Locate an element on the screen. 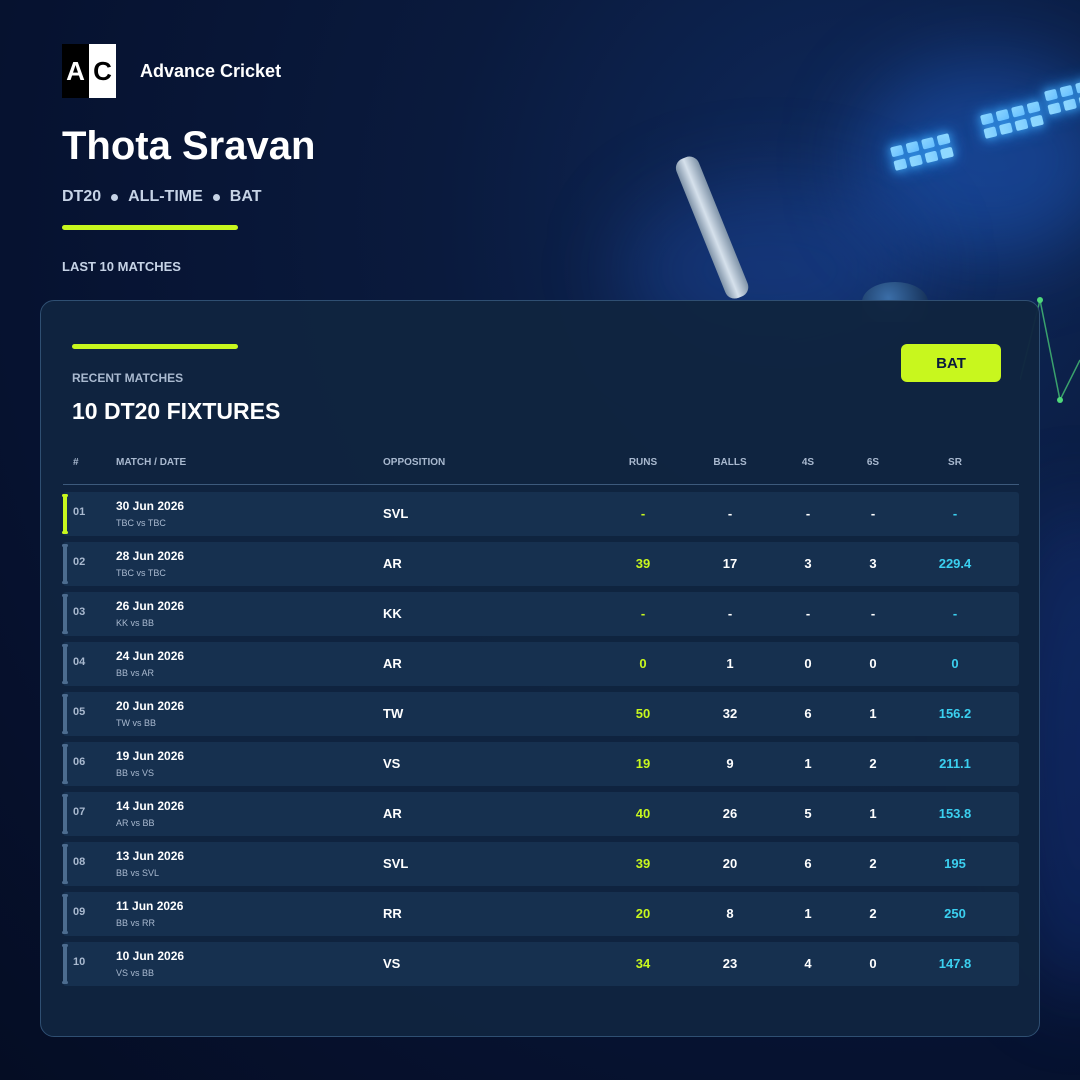  player-meta: DT20 ALL-TIME BAT is located at coordinates (161, 197).